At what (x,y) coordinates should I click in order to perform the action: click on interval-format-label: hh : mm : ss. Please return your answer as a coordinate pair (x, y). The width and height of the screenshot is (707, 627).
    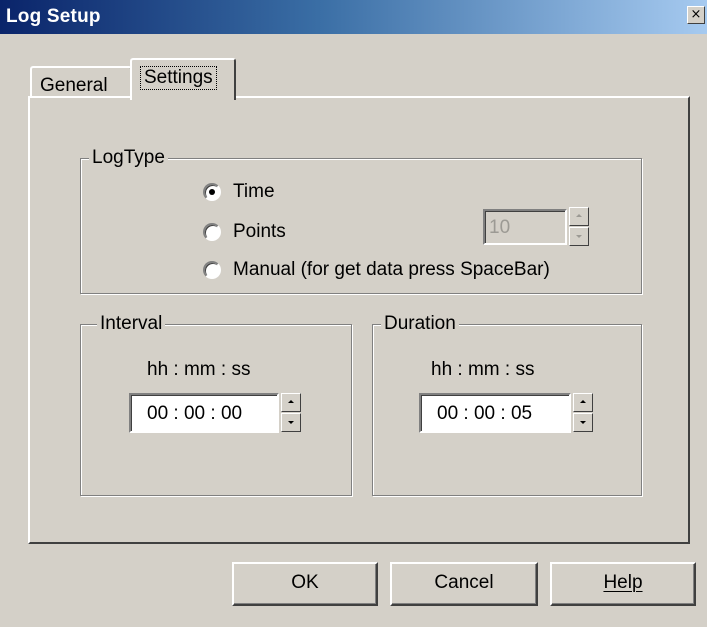
    Looking at the image, I should click on (199, 369).